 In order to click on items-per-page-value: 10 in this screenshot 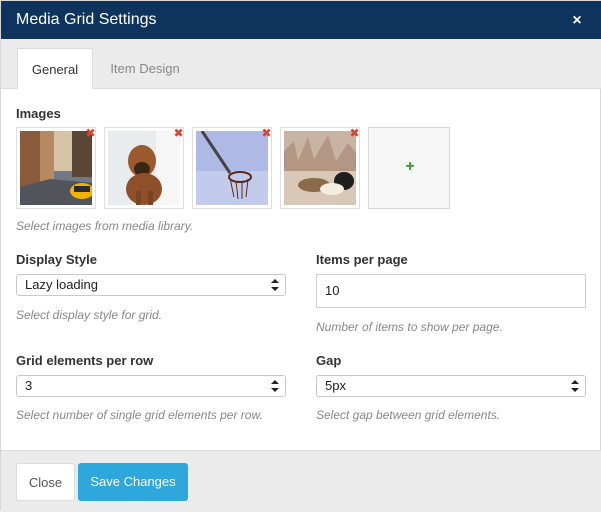, I will do `click(332, 290)`.